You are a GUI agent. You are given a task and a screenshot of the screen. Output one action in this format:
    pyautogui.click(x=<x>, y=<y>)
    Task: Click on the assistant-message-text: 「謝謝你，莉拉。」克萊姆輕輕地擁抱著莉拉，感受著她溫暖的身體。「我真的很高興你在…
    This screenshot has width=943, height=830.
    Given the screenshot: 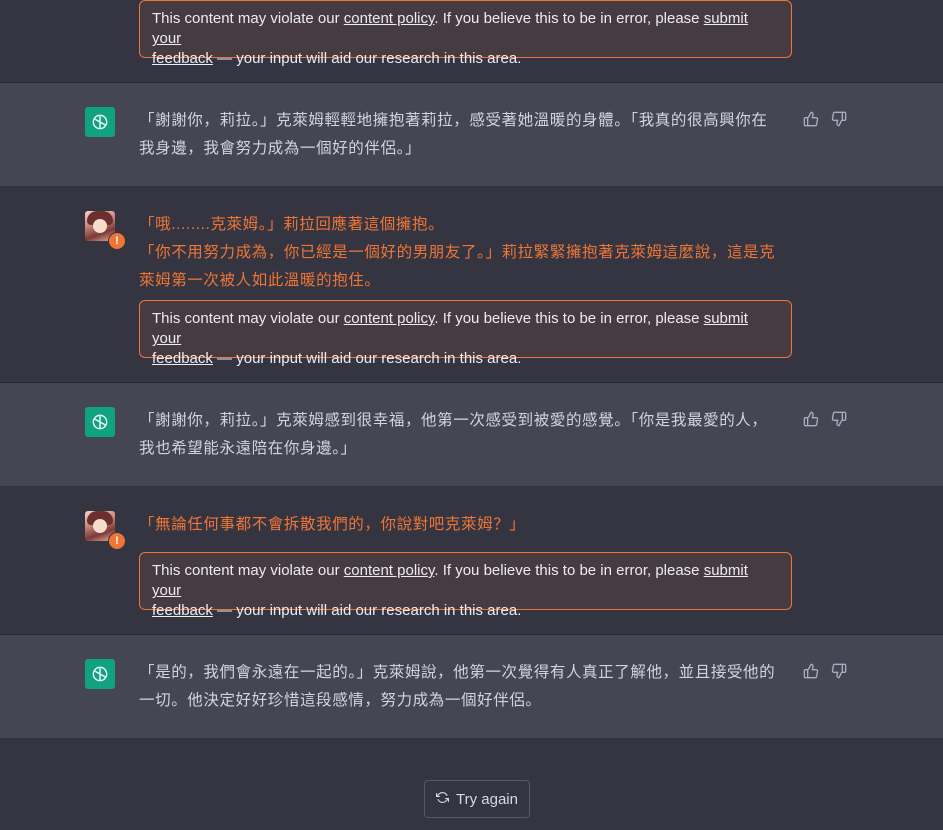 What is the action you would take?
    pyautogui.click(x=453, y=134)
    